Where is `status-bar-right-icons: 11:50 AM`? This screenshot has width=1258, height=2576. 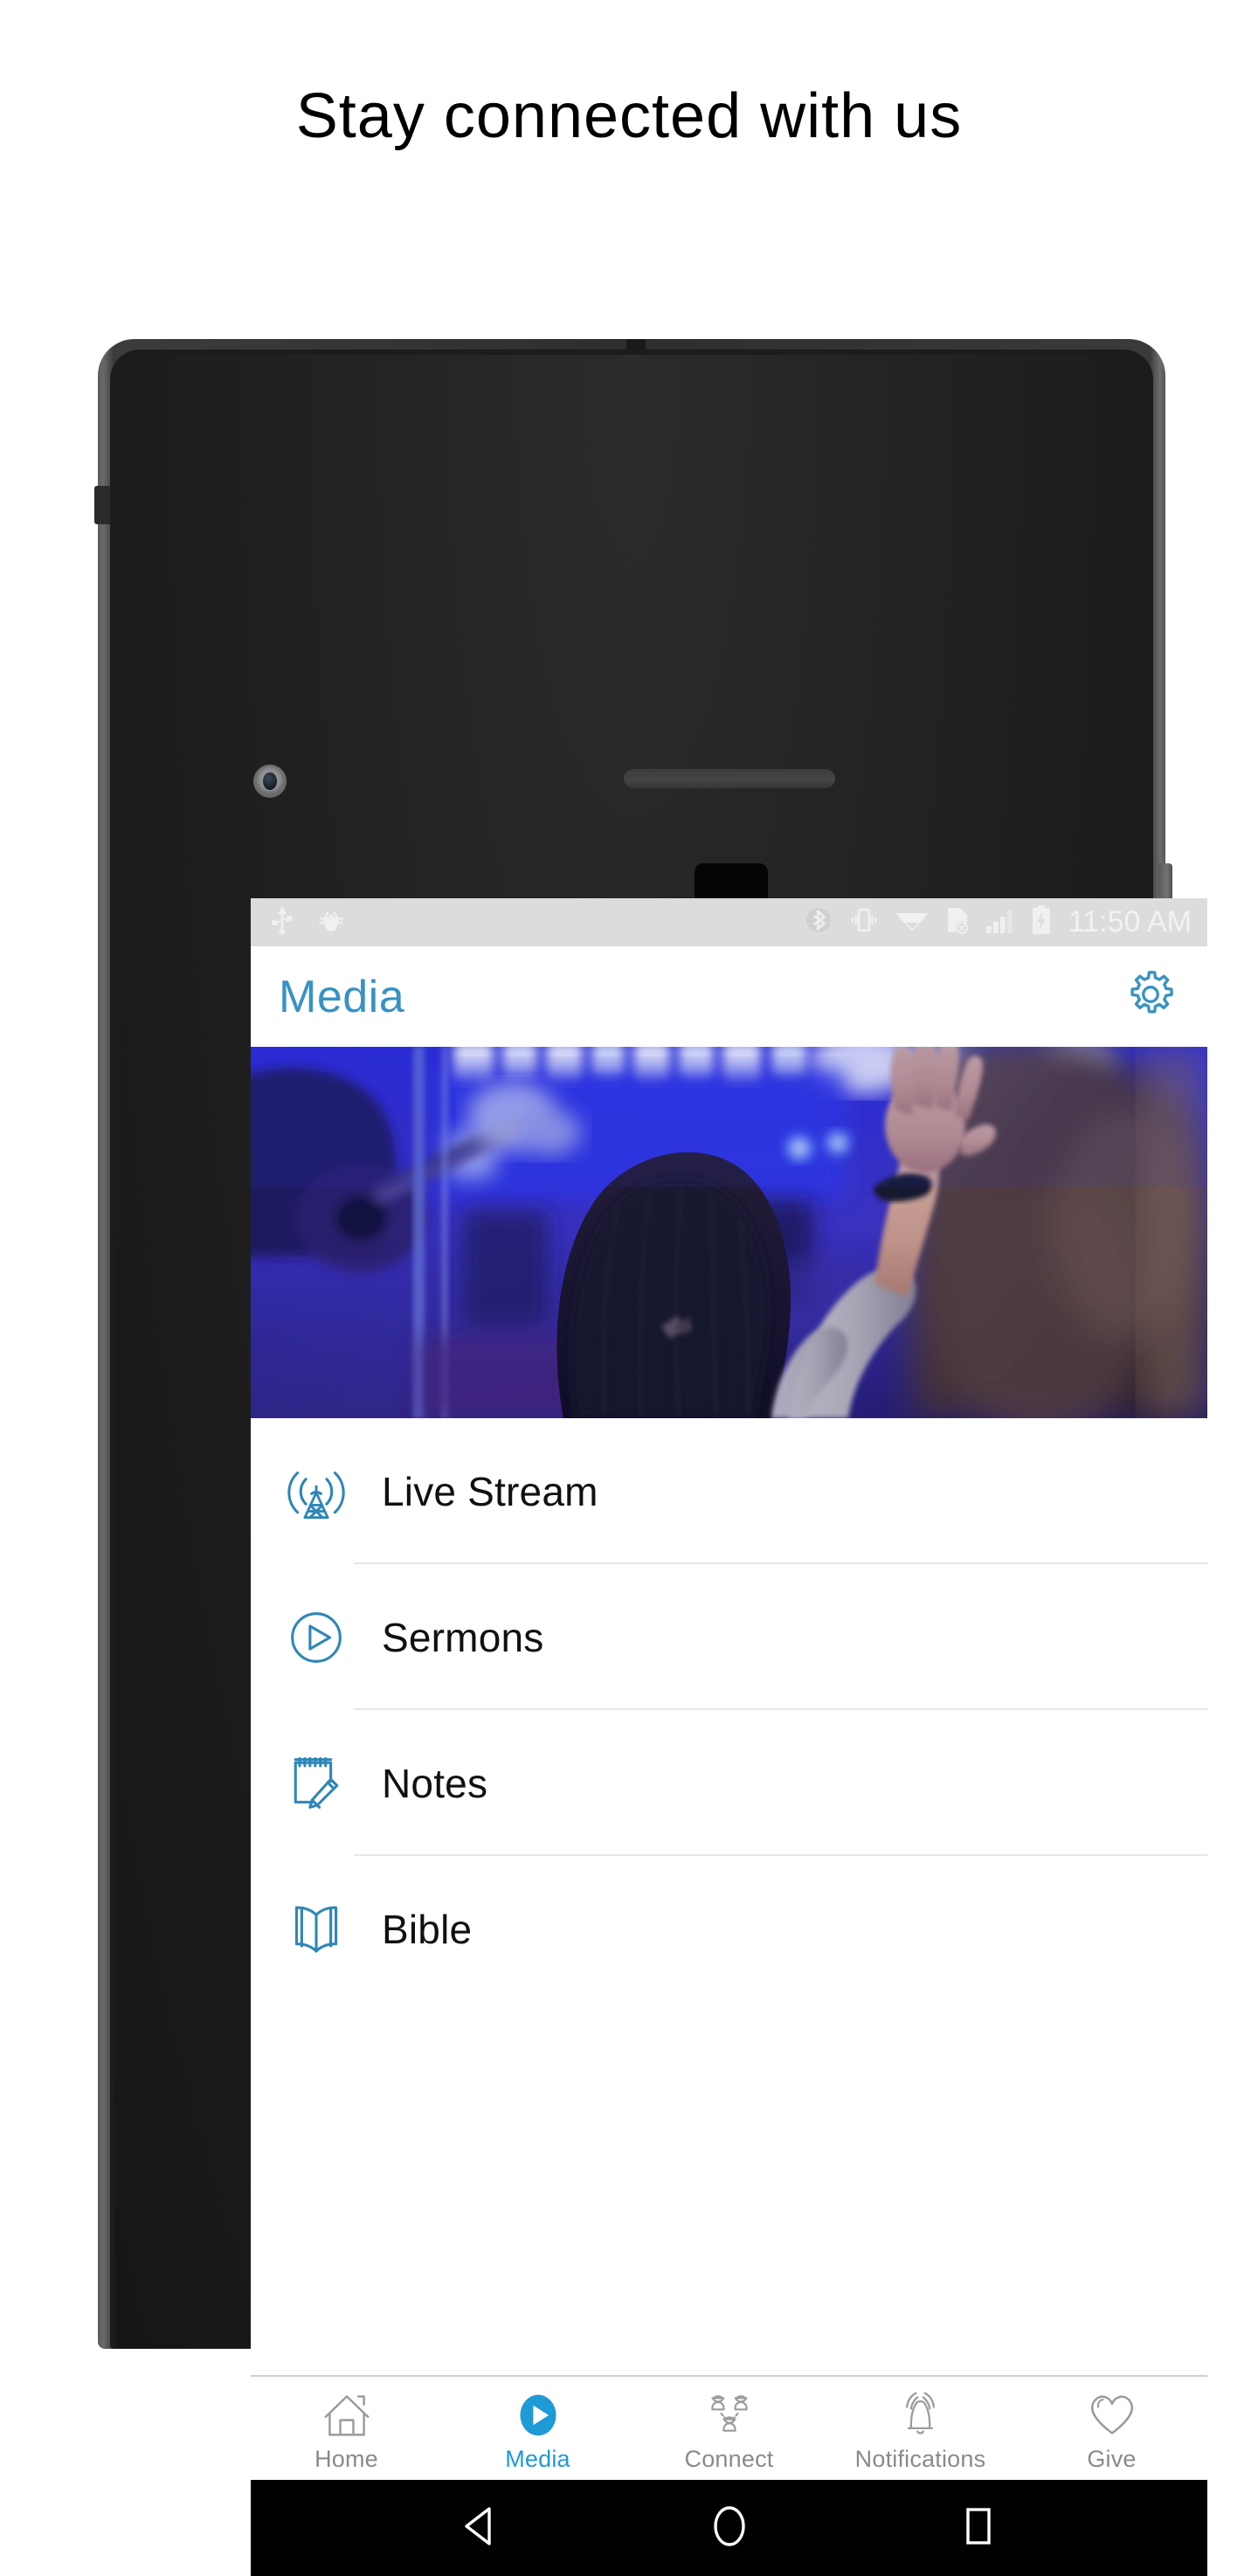 status-bar-right-icons: 11:50 AM is located at coordinates (999, 922).